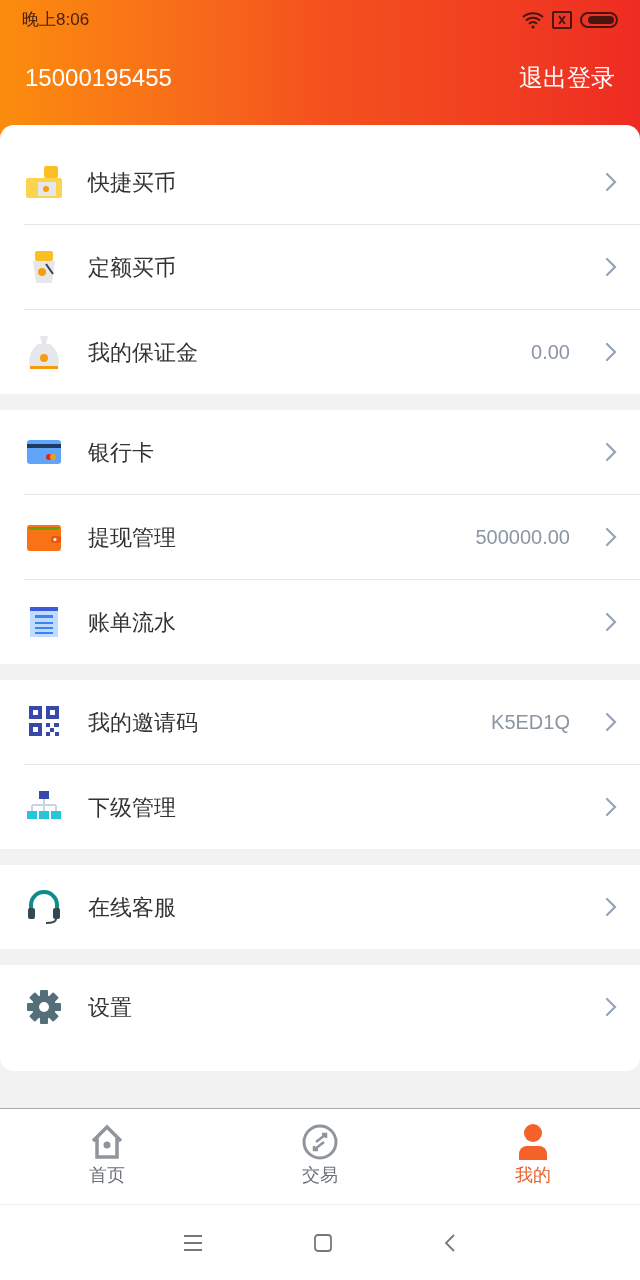 The image size is (640, 1280). I want to click on menu-row: 账单流水, so click(332, 622).